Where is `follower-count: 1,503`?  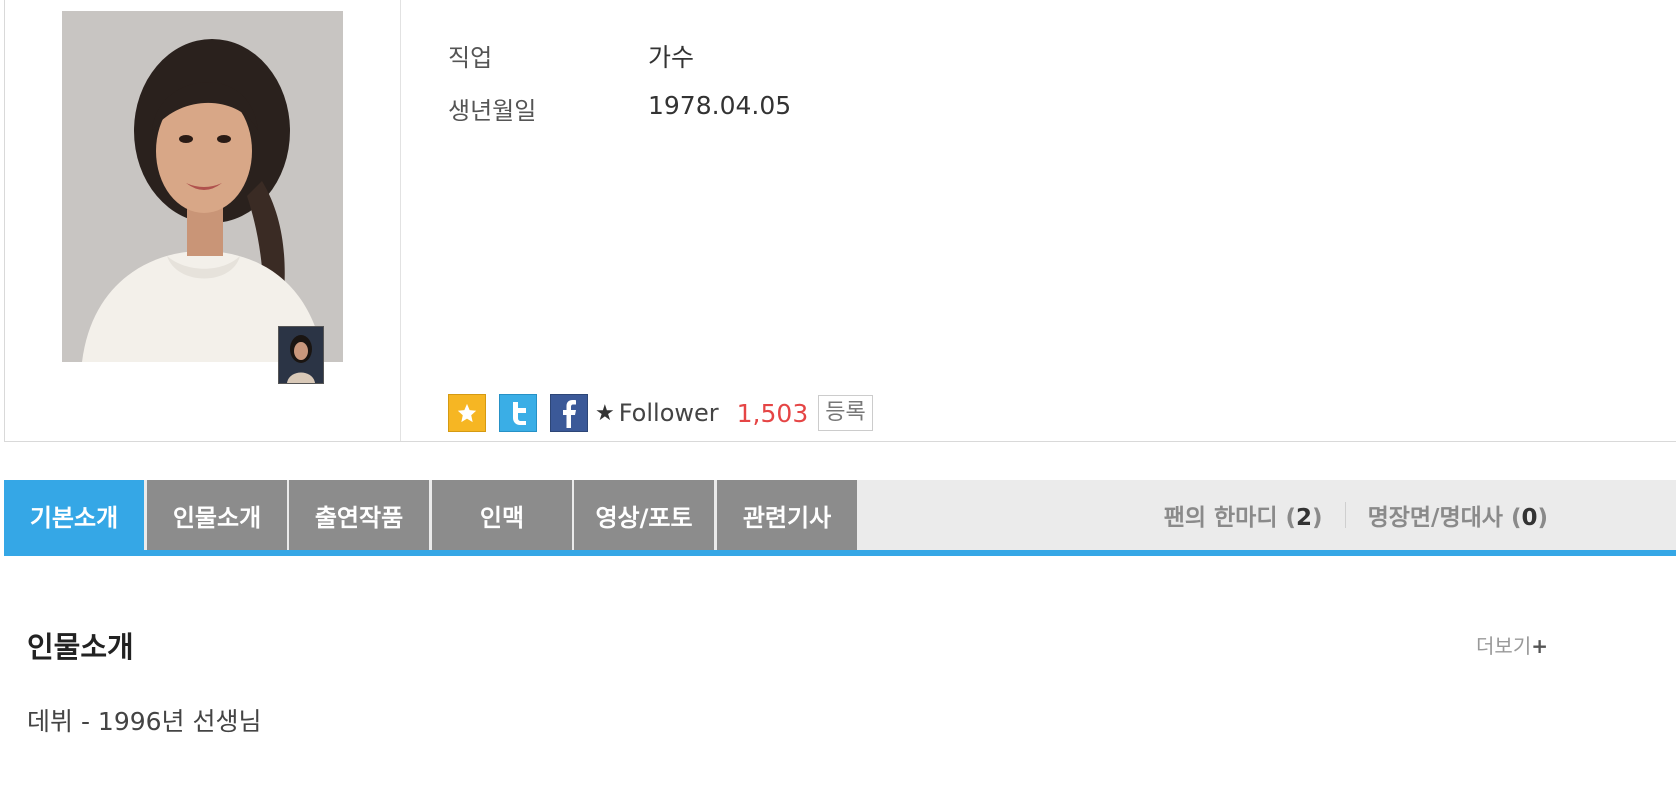 follower-count: 1,503 is located at coordinates (772, 413).